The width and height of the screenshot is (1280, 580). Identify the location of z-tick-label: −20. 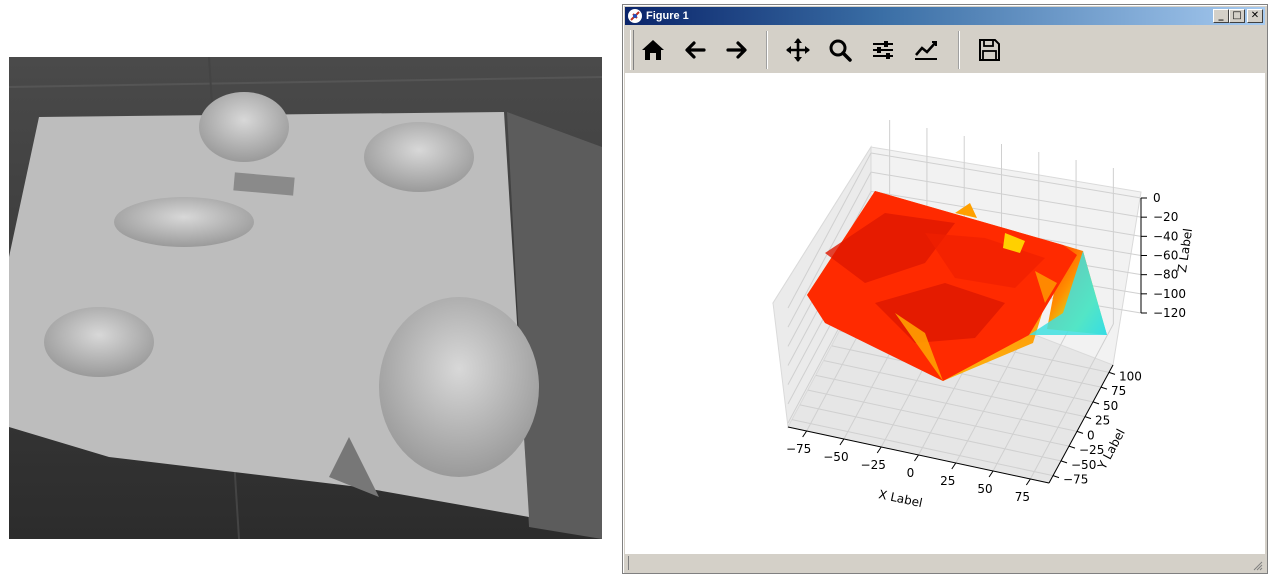
(1165, 217).